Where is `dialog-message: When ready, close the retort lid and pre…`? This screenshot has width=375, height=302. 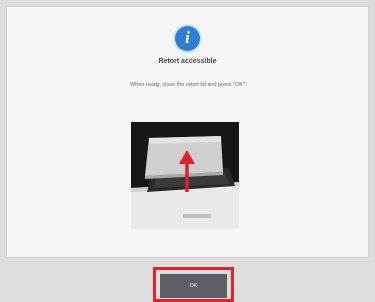 dialog-message: When ready, close the retort lid and pre… is located at coordinates (187, 85).